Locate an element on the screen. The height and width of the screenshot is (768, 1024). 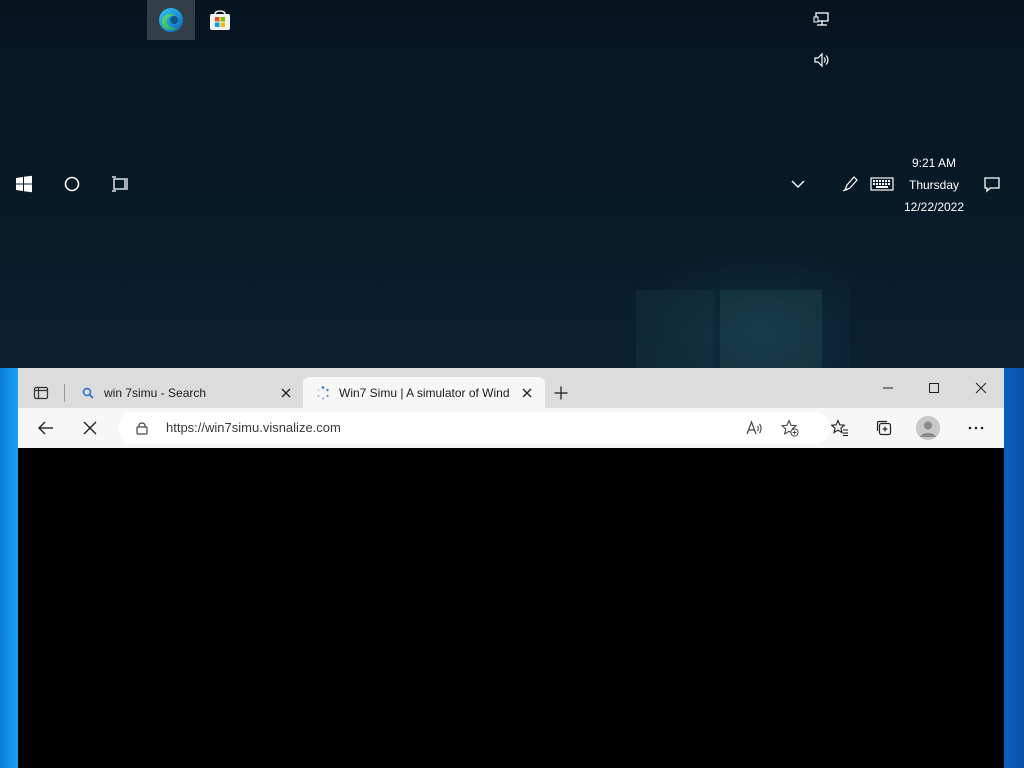
minimize-button is located at coordinates (888, 388).